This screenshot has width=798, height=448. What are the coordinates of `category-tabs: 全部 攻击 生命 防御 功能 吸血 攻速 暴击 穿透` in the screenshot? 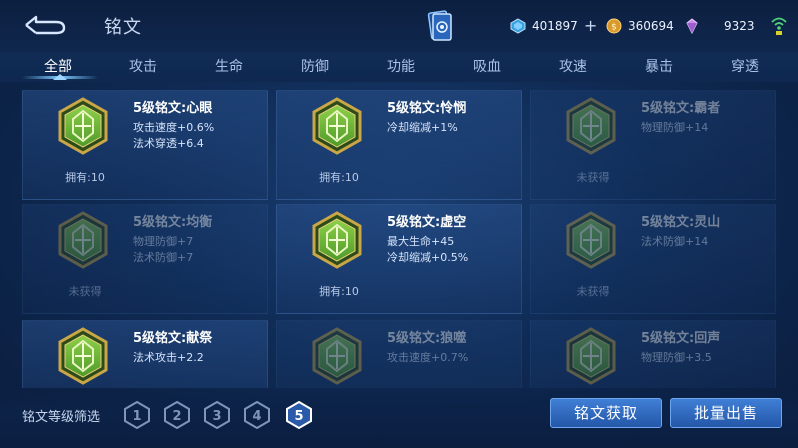 It's located at (399, 67).